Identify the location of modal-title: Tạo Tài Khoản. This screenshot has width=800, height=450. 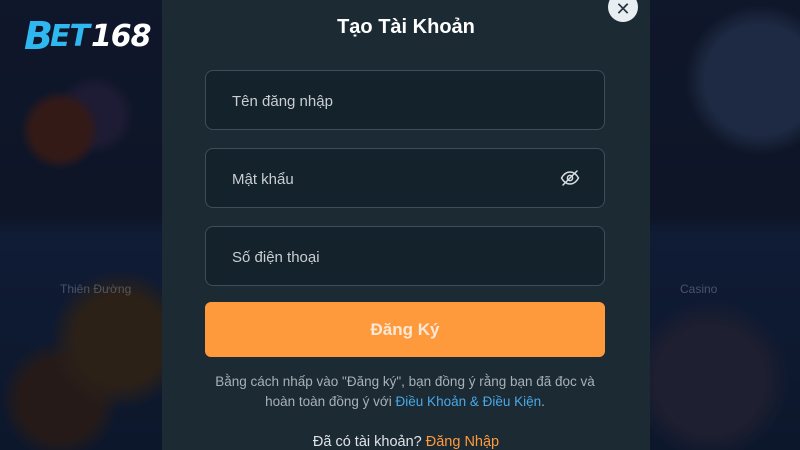
(406, 27).